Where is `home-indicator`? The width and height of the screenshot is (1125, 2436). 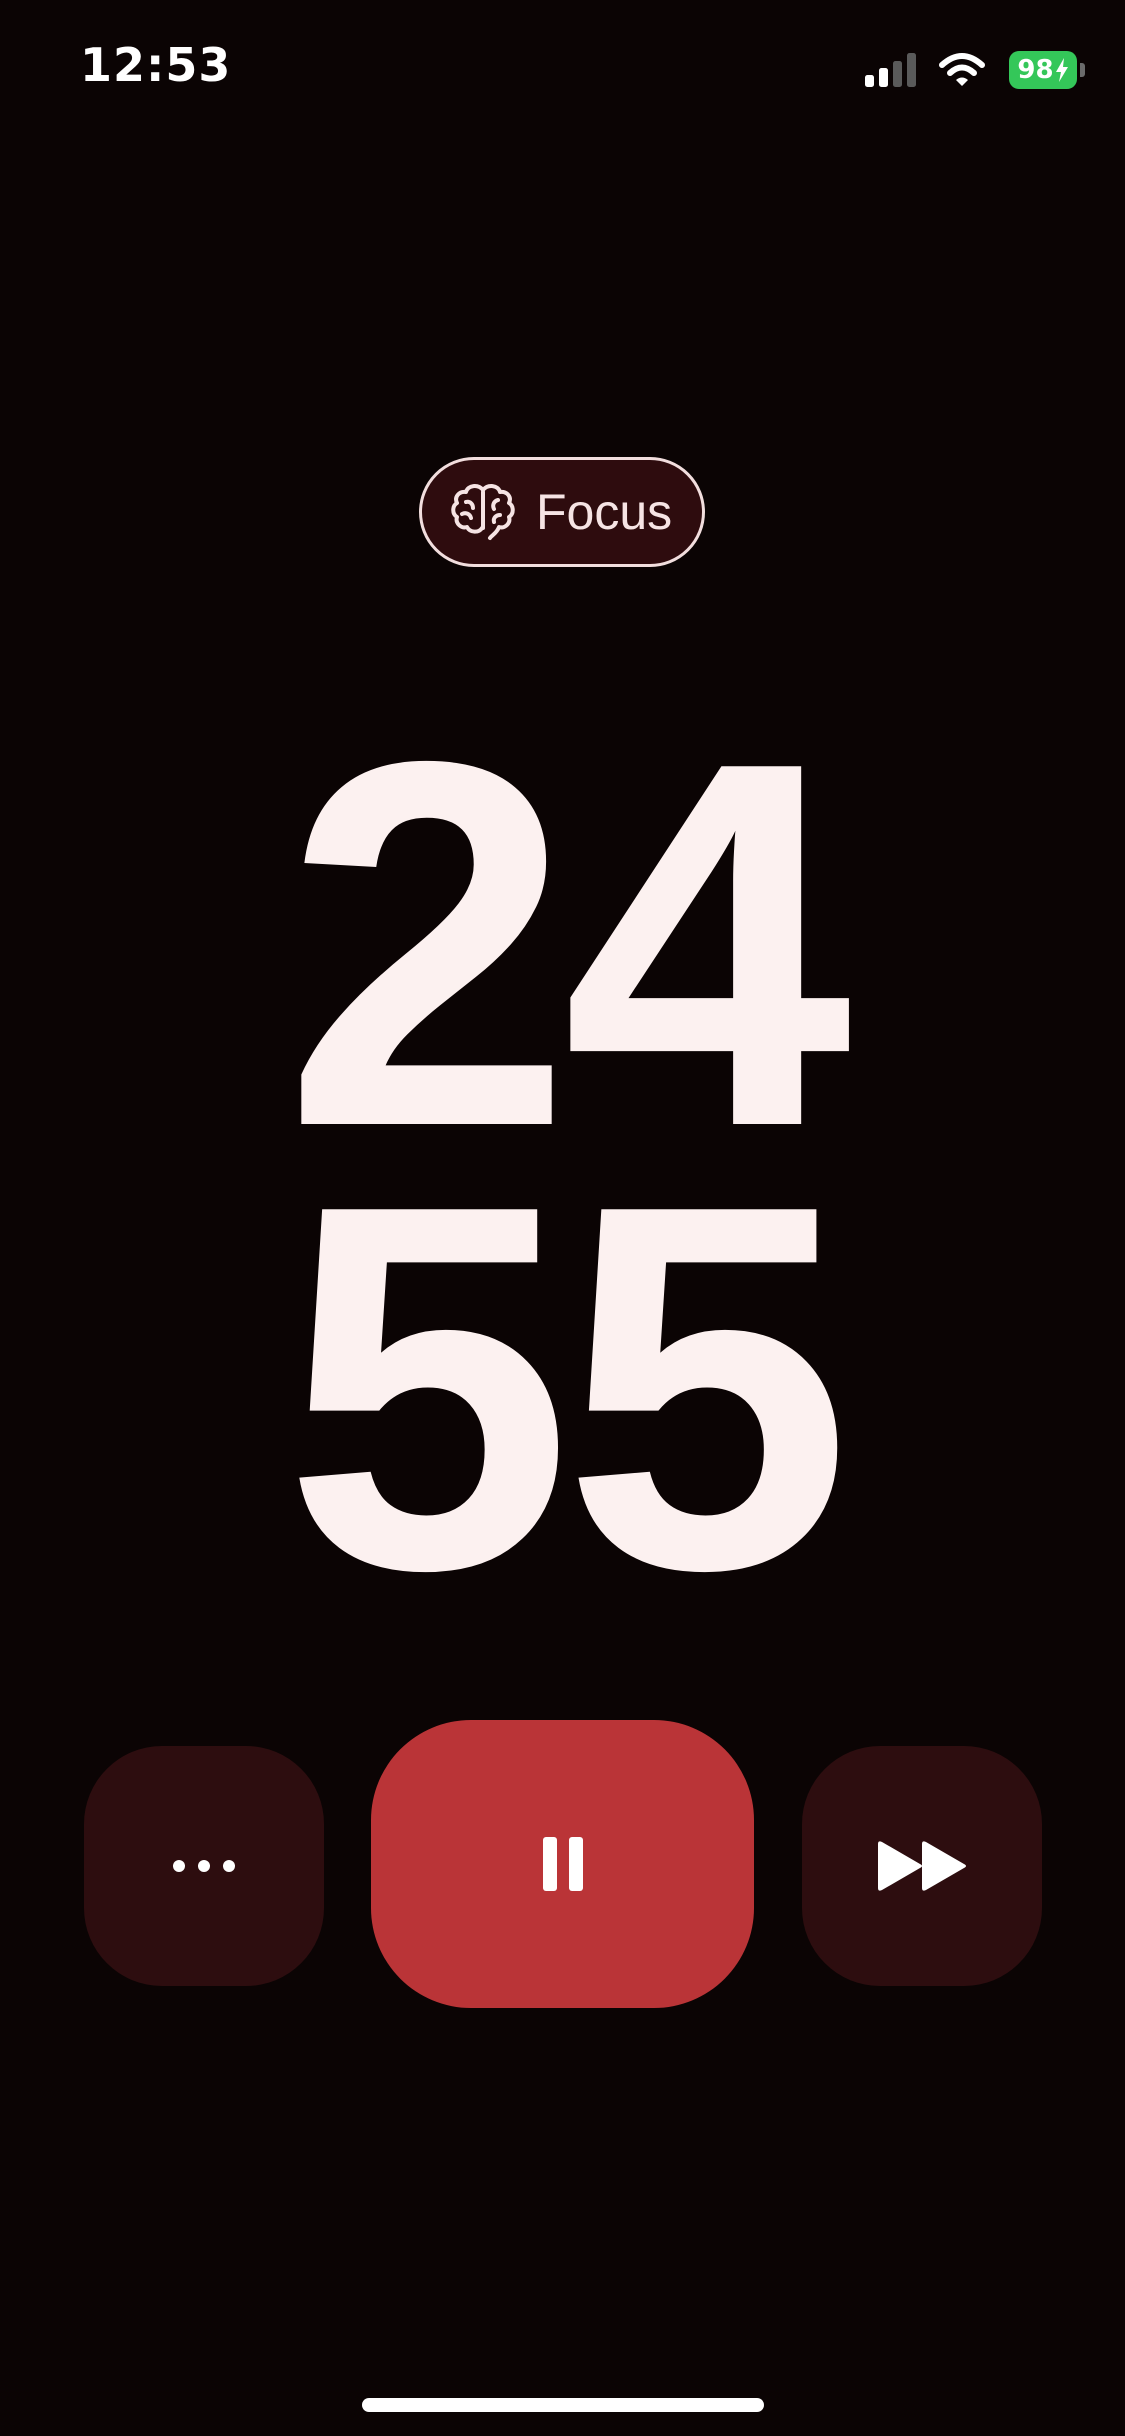
home-indicator is located at coordinates (563, 2405).